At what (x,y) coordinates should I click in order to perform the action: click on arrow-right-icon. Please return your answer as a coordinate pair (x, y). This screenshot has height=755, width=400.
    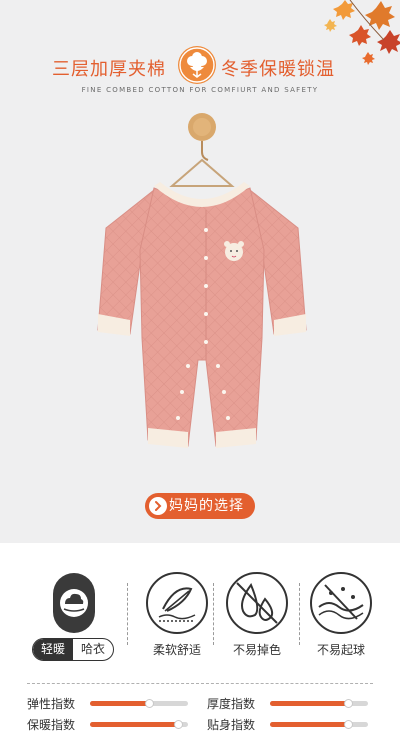
    Looking at the image, I should click on (158, 506).